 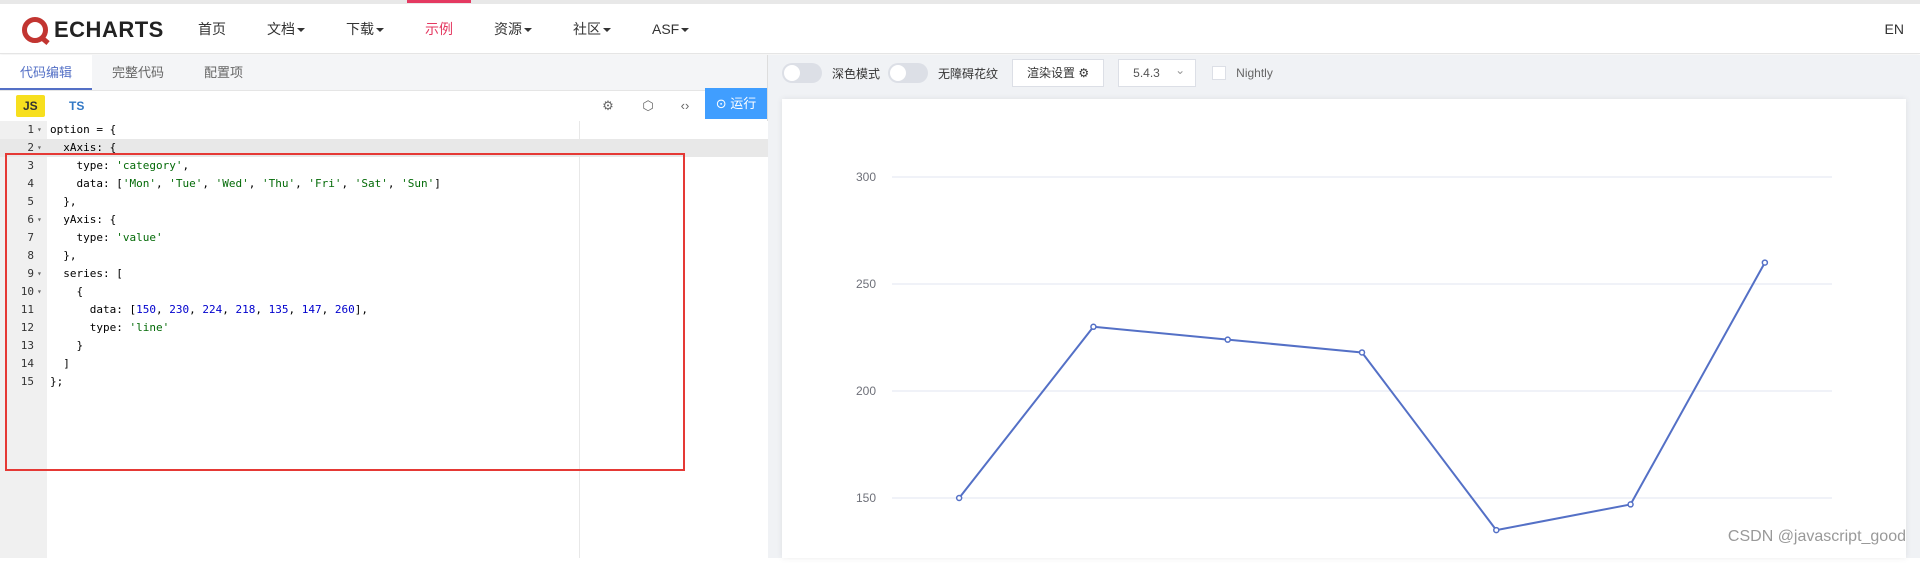 I want to click on line-number: 3, so click(x=17, y=166).